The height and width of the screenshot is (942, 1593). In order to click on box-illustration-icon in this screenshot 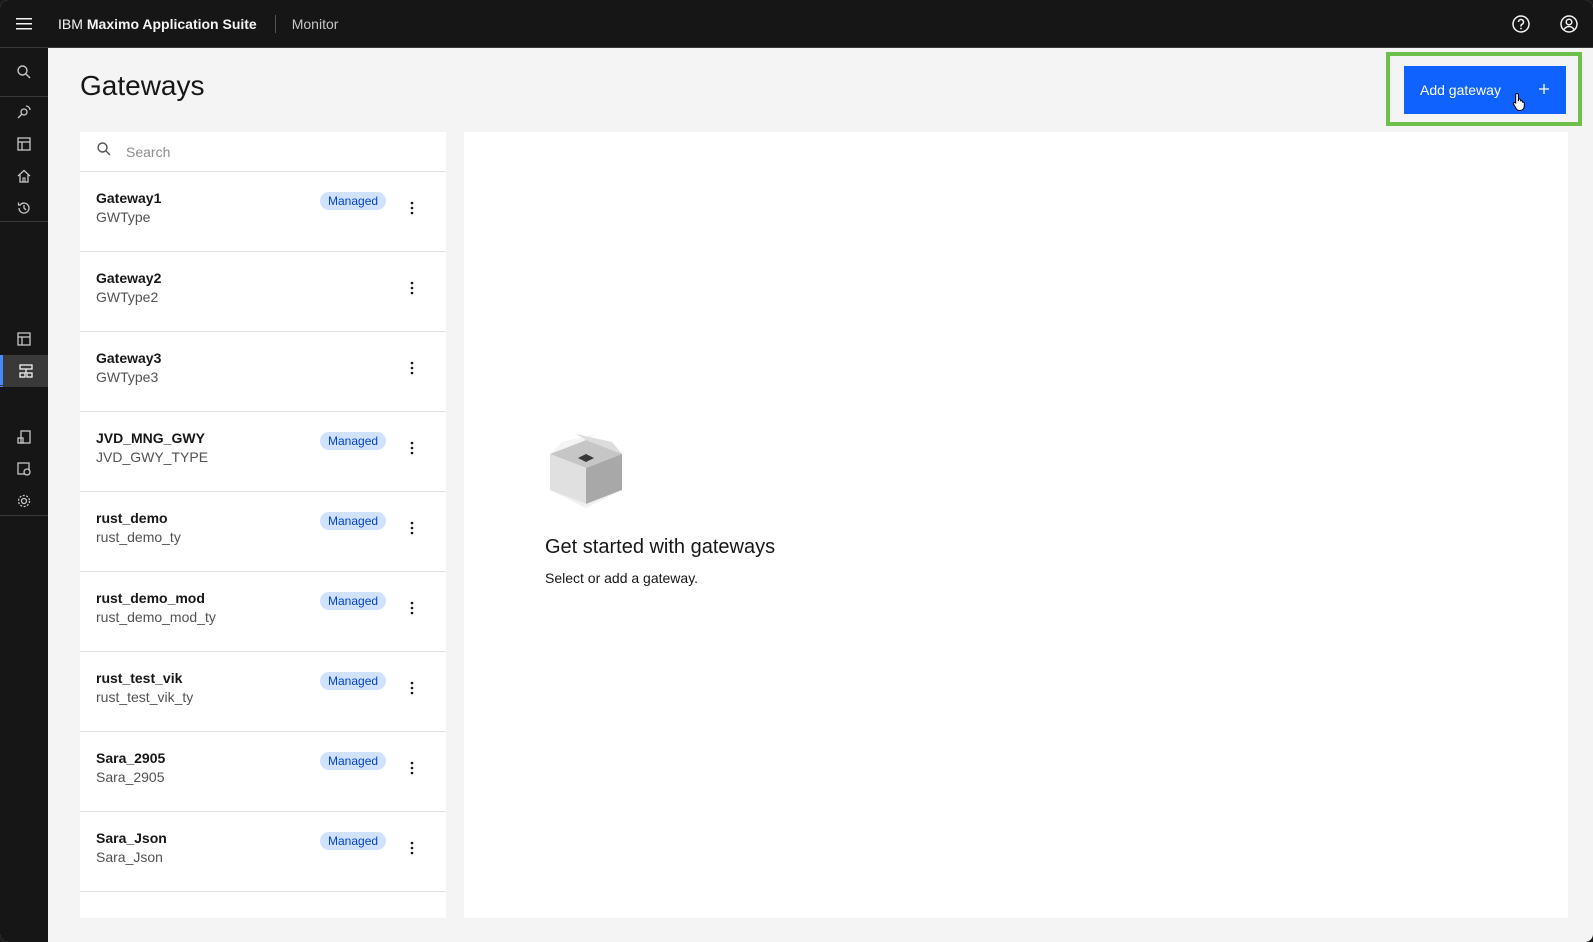, I will do `click(586, 472)`.